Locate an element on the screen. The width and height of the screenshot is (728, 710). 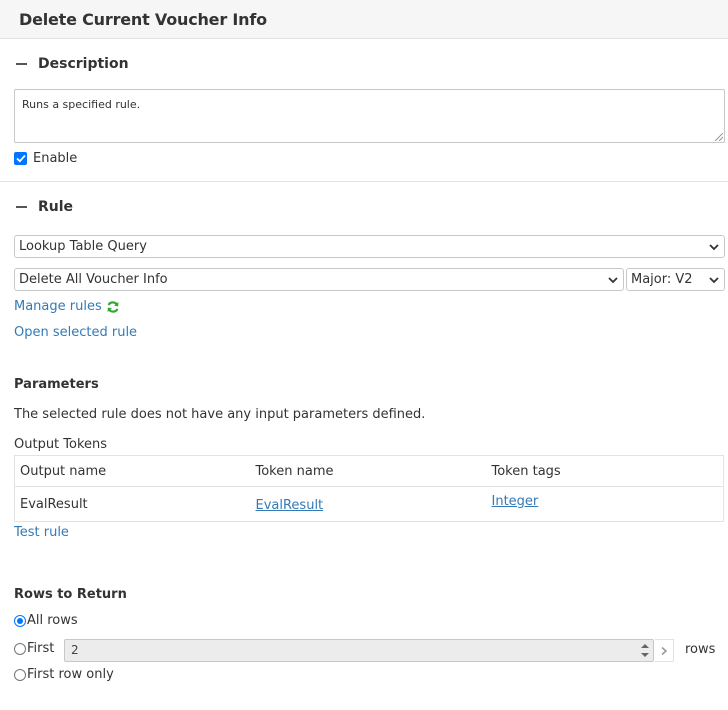
rows-to-return-label: Rows to Return is located at coordinates (70, 594).